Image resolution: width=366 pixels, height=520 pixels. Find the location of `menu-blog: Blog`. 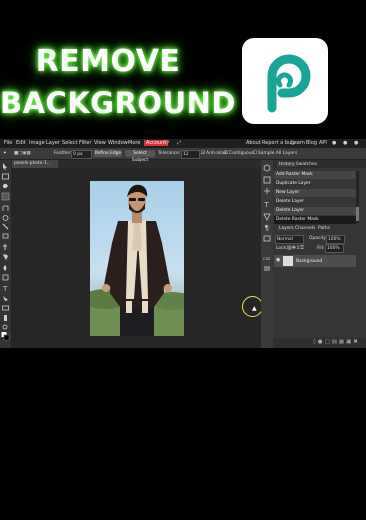

menu-blog: Blog is located at coordinates (311, 143).